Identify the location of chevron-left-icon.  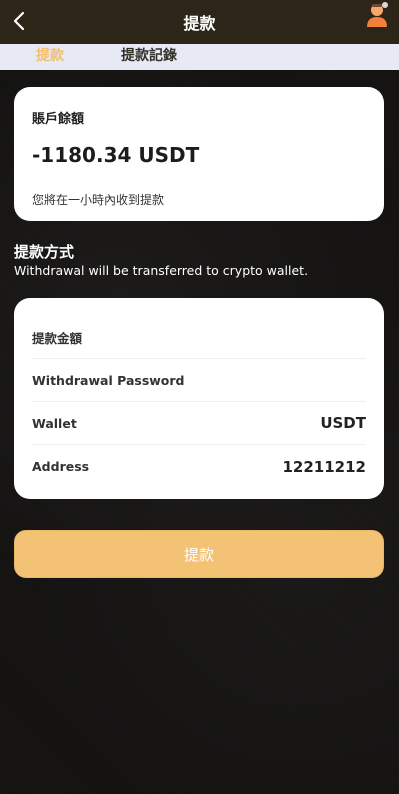
(19, 21).